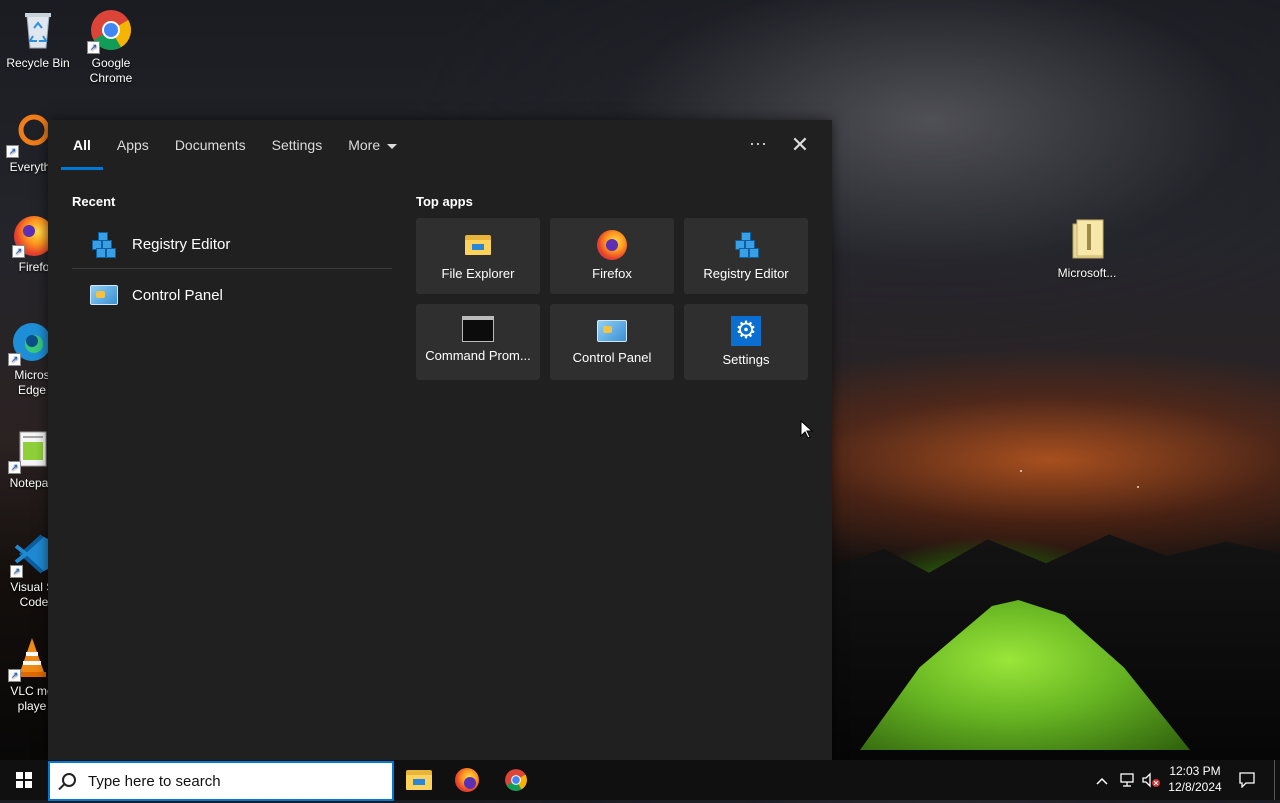  Describe the element at coordinates (444, 201) in the screenshot. I see `top-apps-section-title: Top apps` at that location.